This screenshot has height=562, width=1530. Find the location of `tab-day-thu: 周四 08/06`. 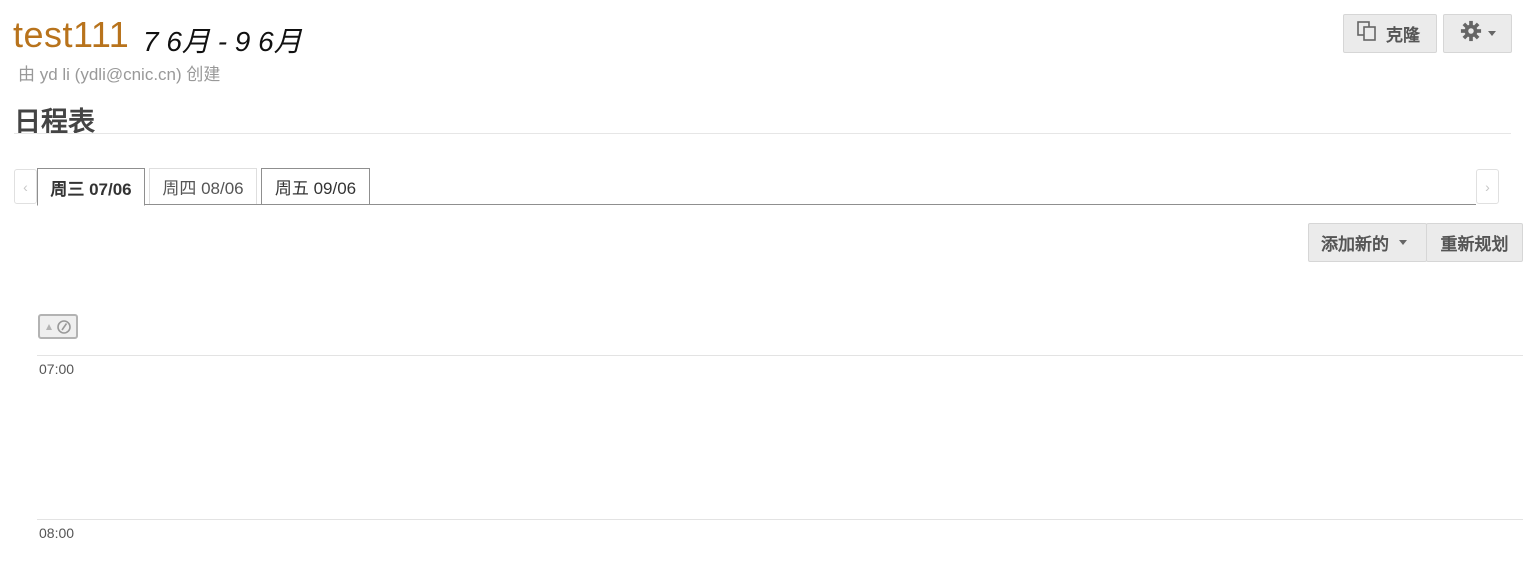

tab-day-thu: 周四 08/06 is located at coordinates (203, 186).